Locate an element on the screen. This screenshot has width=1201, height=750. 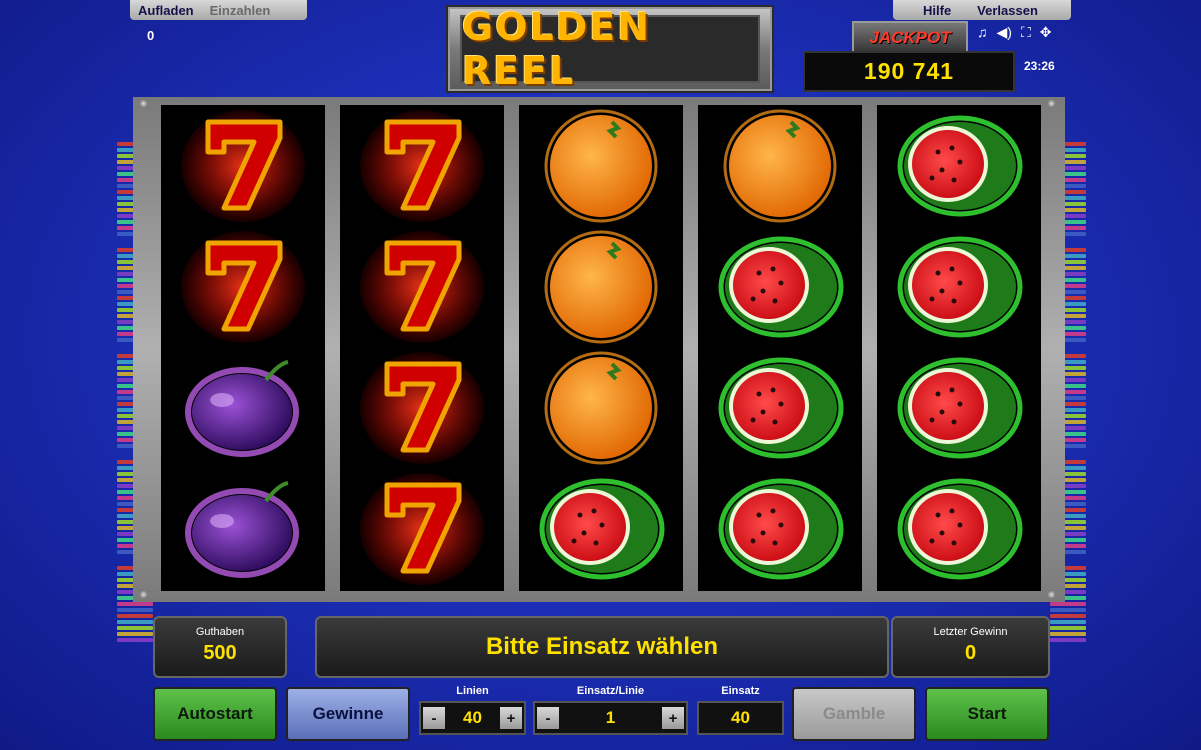
last-win-value: 0 is located at coordinates (970, 653).